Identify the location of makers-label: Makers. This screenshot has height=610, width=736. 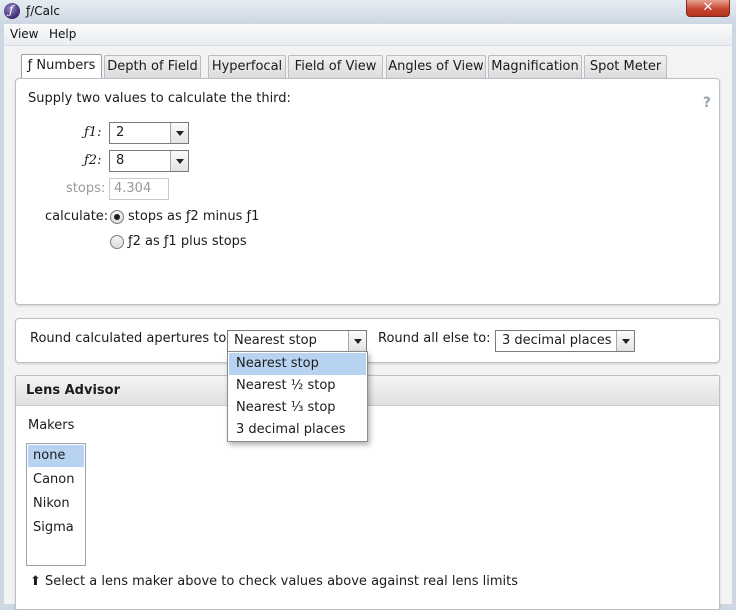
(51, 425).